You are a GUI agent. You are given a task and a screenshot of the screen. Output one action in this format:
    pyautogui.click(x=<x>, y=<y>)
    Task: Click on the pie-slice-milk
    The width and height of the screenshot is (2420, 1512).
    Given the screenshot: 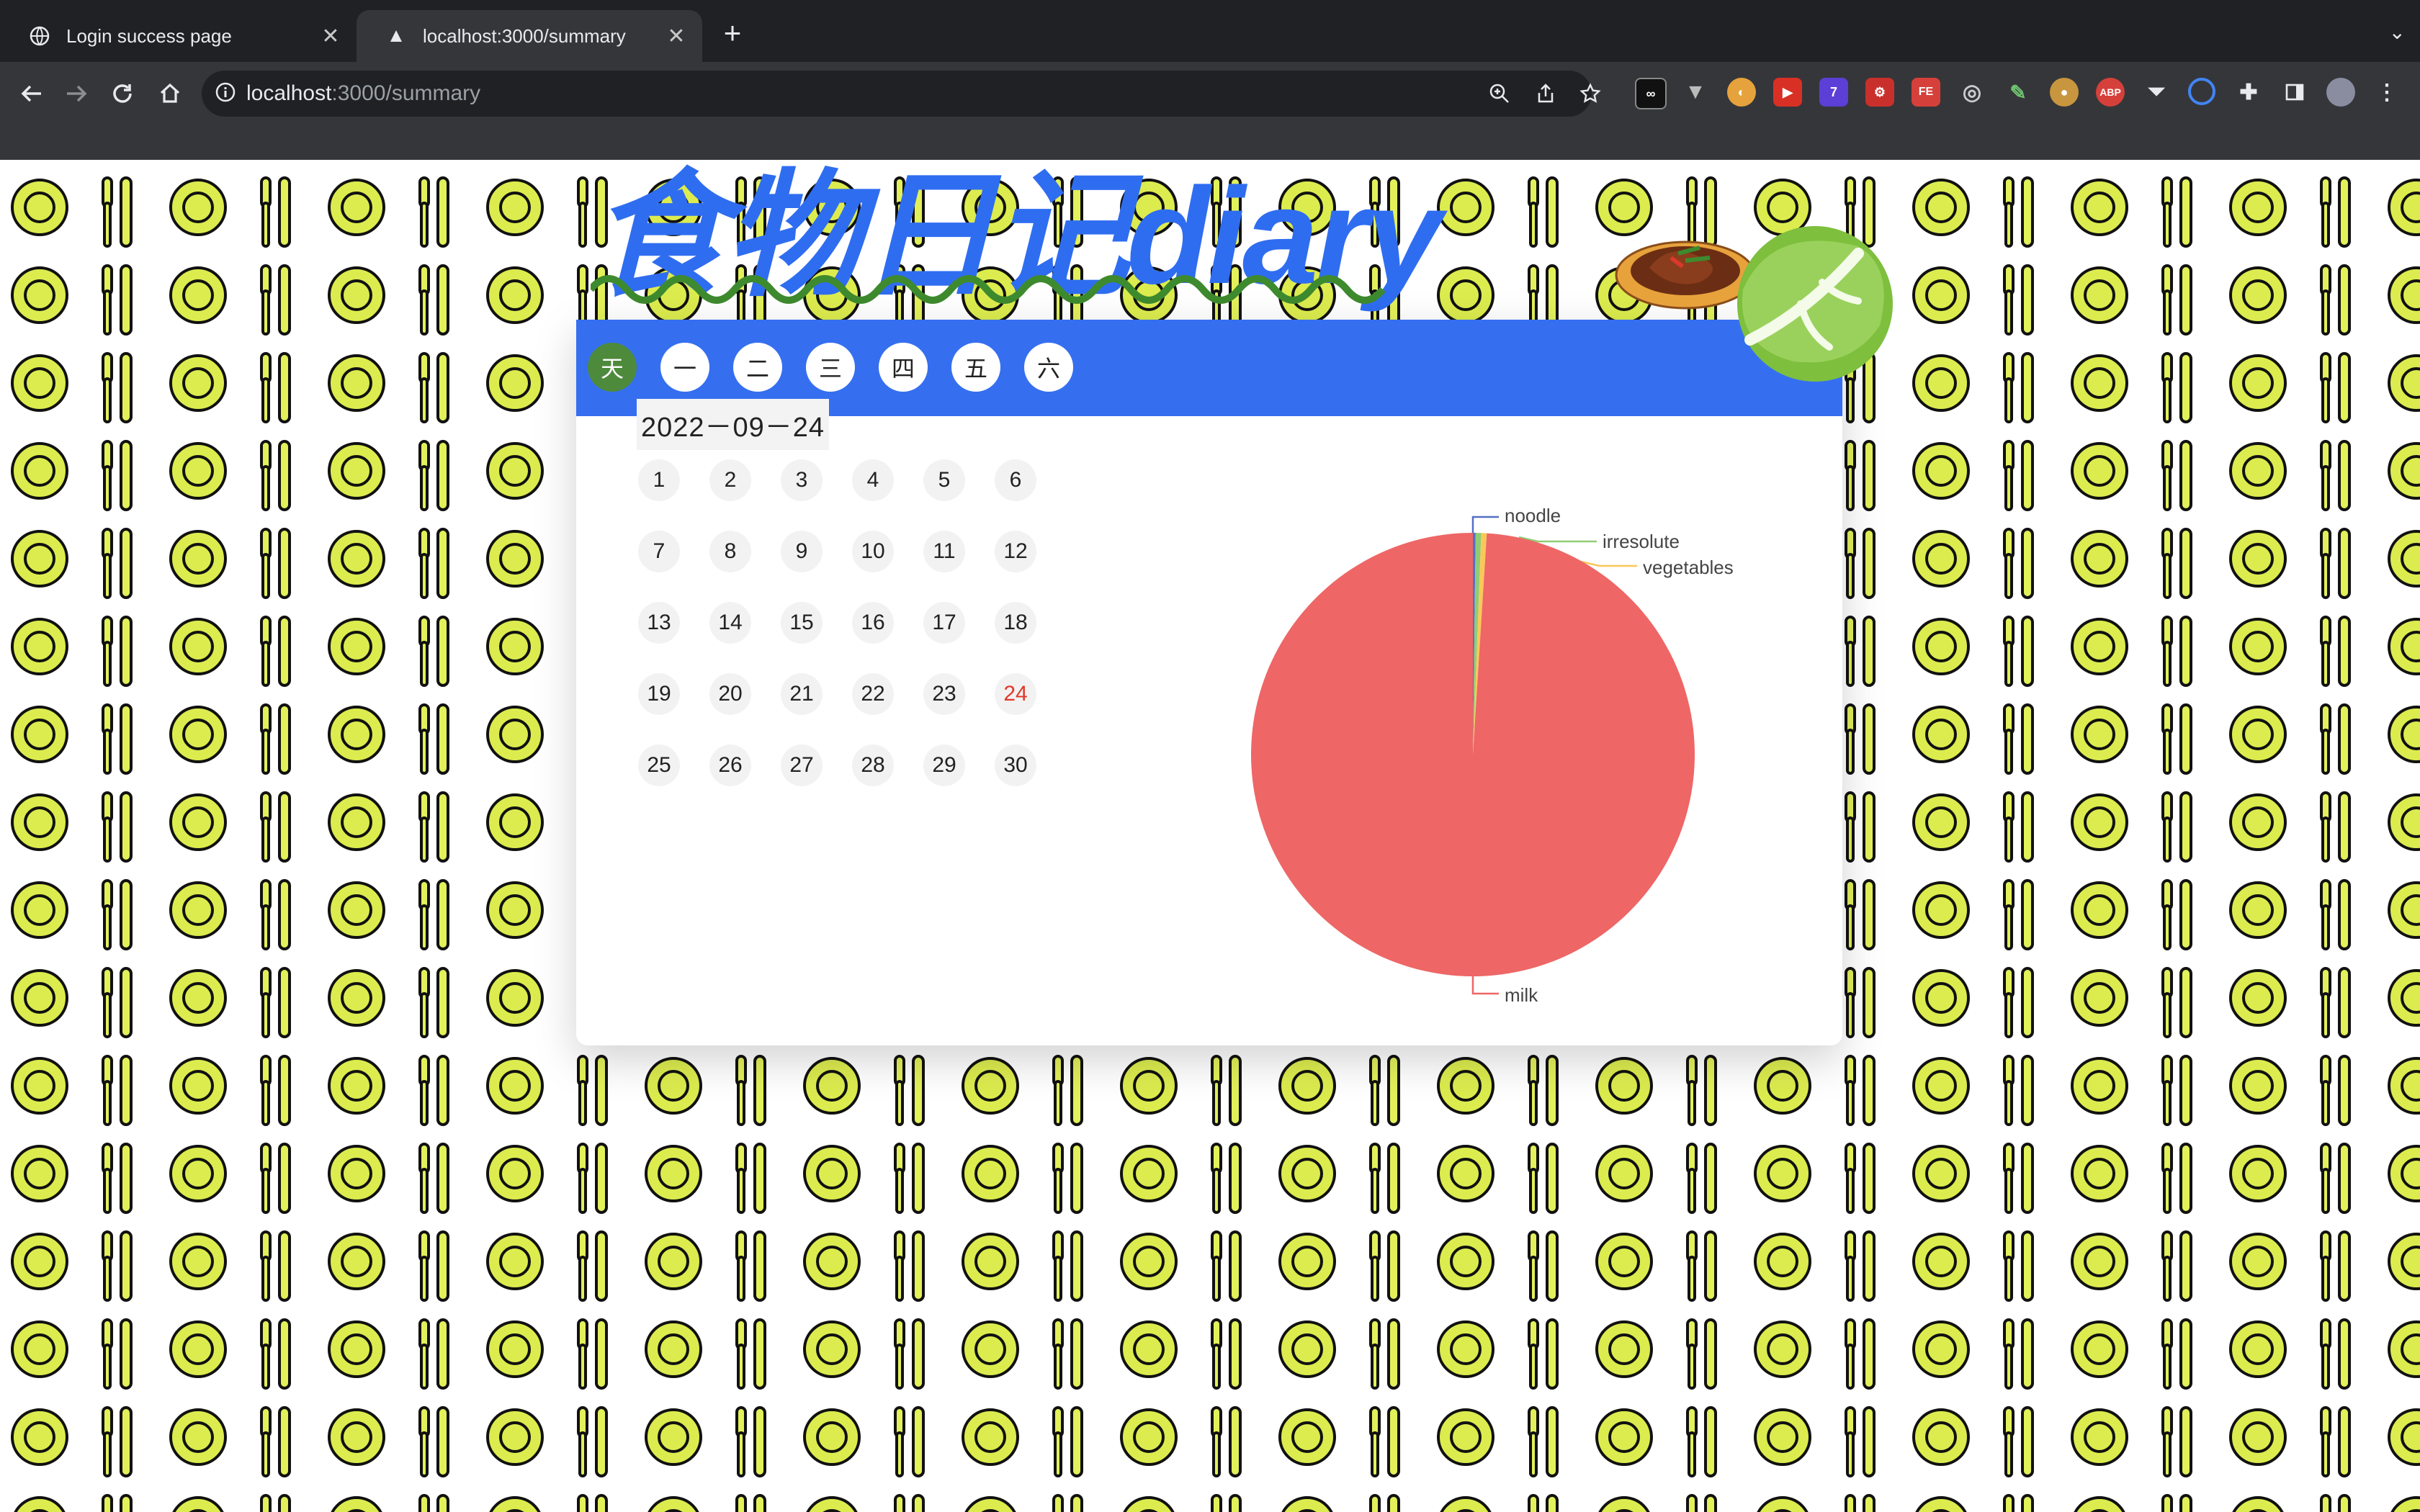 What is the action you would take?
    pyautogui.click(x=1472, y=754)
    